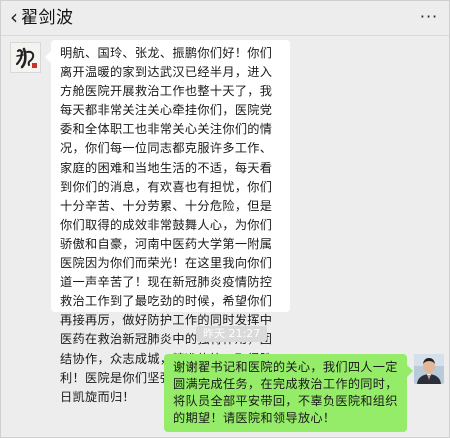 The image size is (450, 438). Describe the element at coordinates (429, 17) in the screenshot. I see `more-dots-icon: ···` at that location.